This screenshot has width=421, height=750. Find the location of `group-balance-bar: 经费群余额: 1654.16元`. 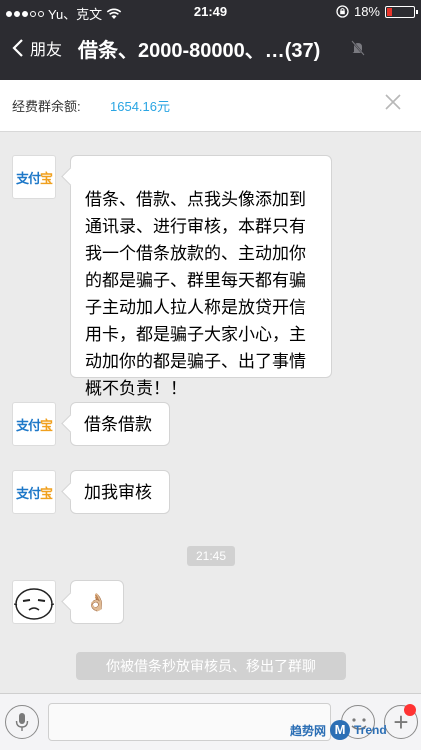

group-balance-bar: 经费群余额: 1654.16元 is located at coordinates (210, 106).